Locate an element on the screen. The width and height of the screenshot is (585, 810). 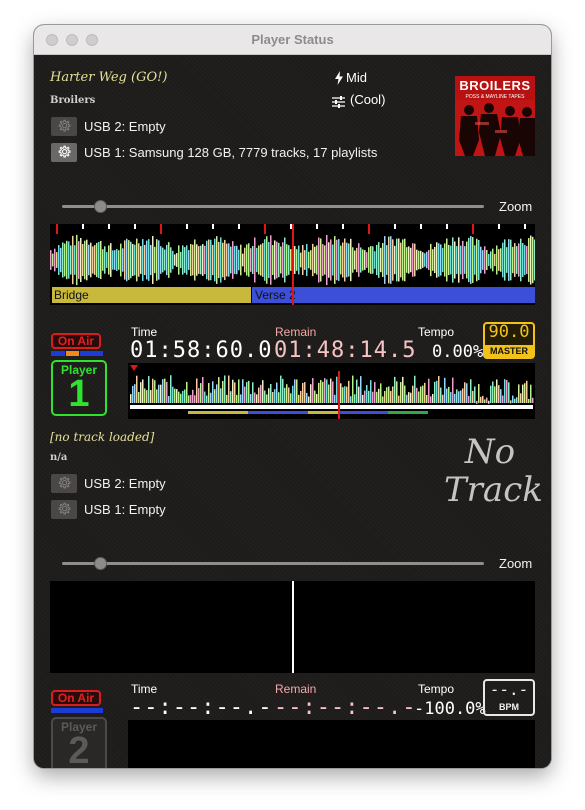
on-air-indicator: On Air is located at coordinates (76, 698).